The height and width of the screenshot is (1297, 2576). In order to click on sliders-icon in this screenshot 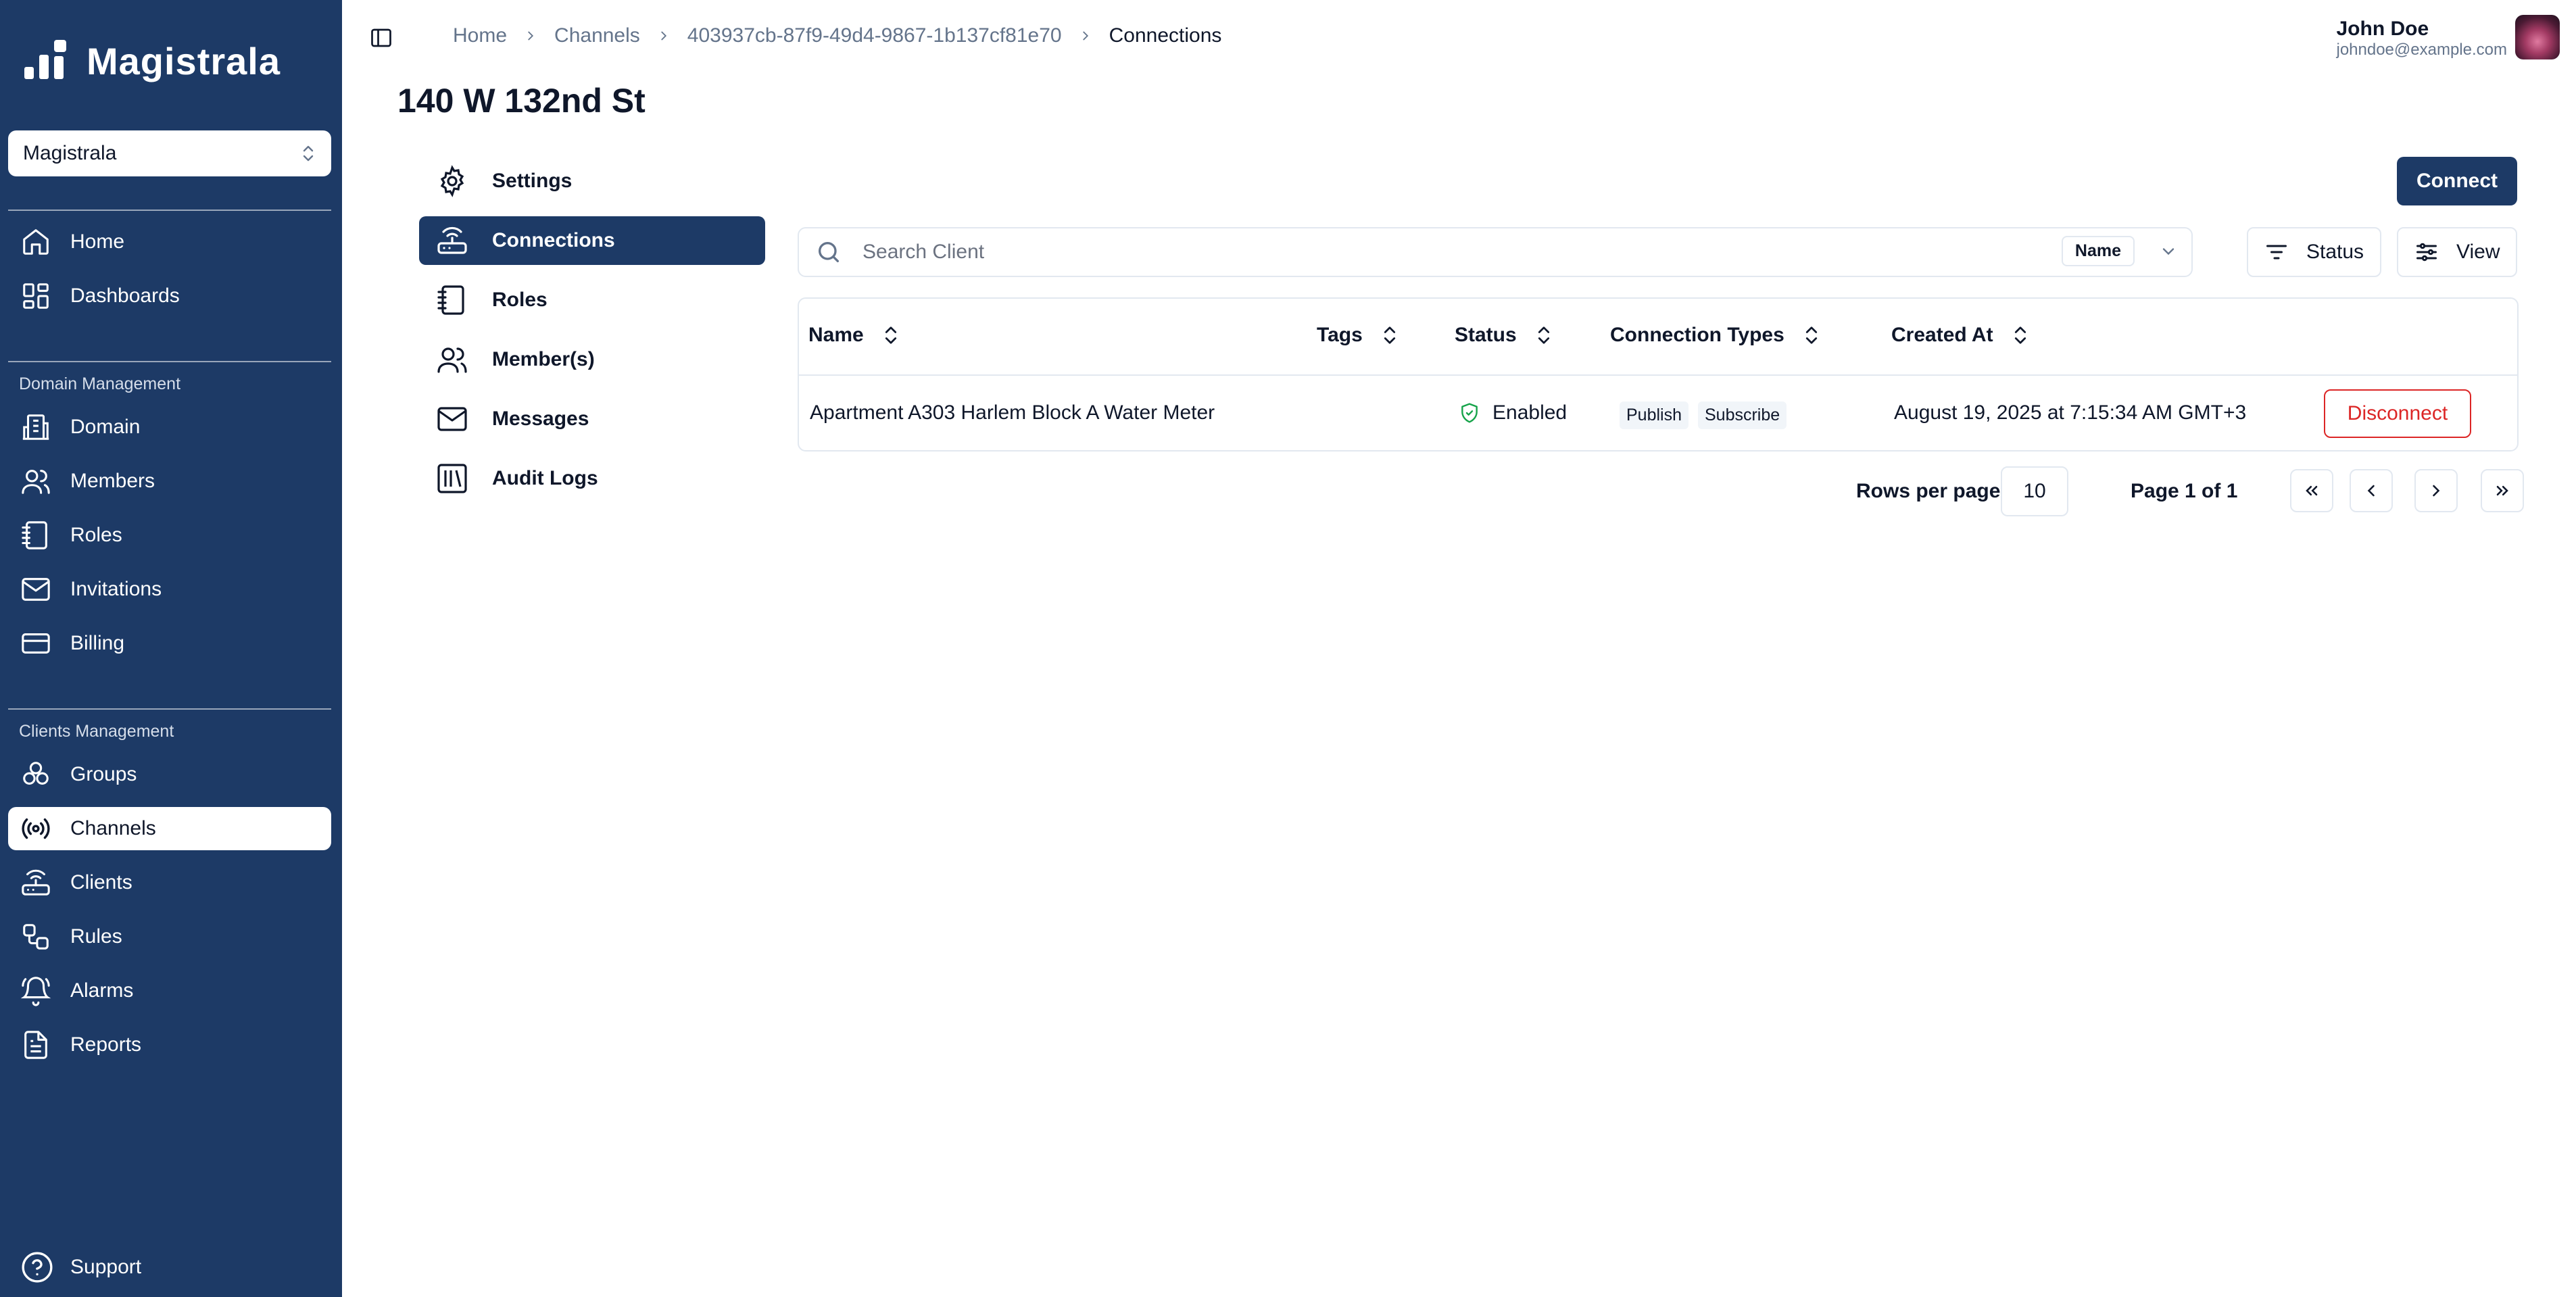, I will do `click(2426, 252)`.